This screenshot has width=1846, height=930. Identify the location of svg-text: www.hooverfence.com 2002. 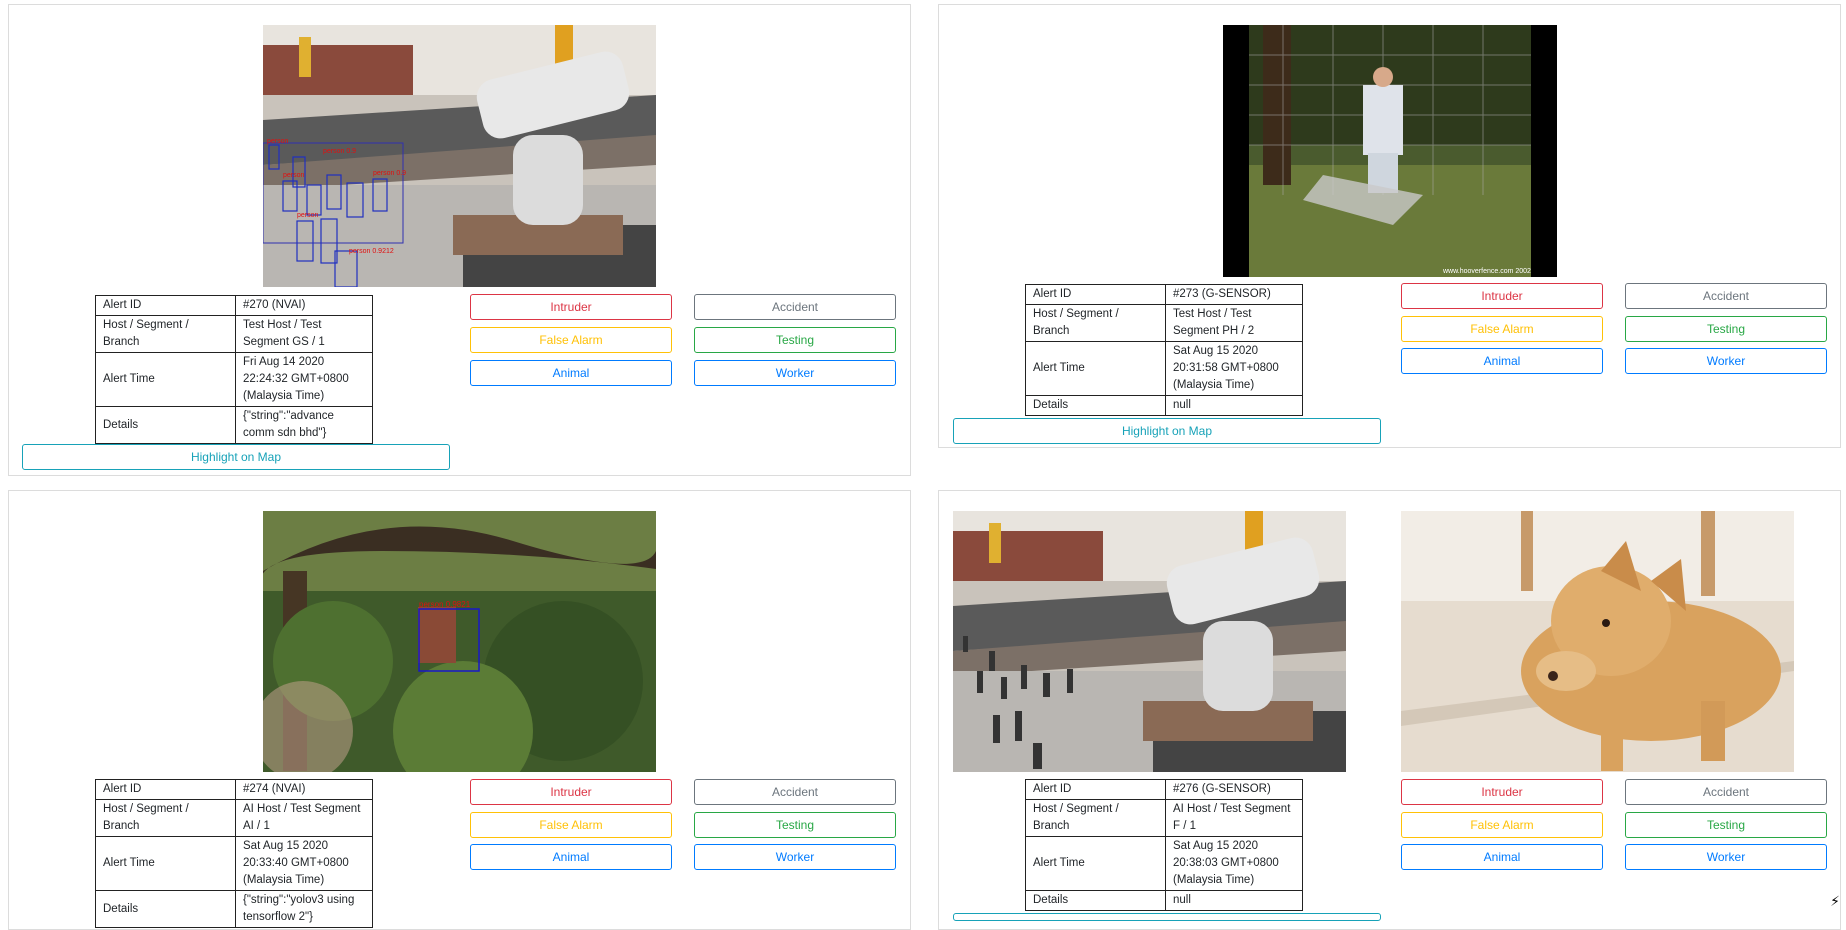
(1486, 271).